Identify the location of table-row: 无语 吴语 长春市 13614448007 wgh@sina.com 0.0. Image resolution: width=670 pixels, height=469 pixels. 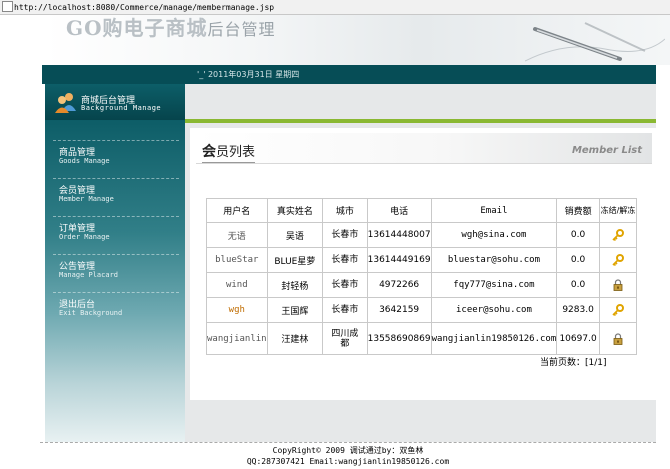
(422, 235).